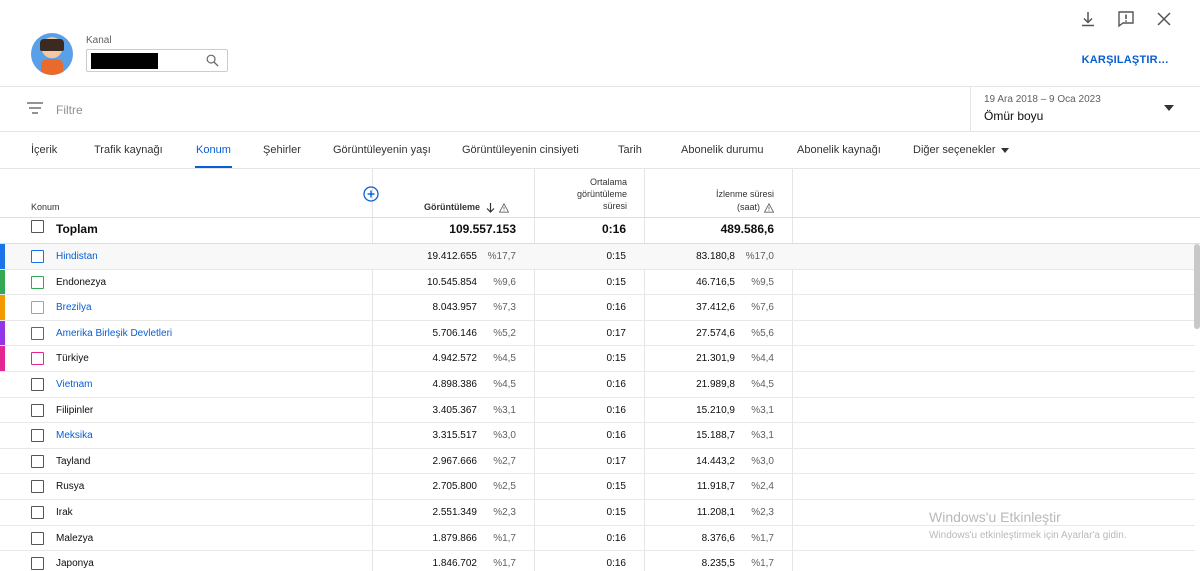 The image size is (1200, 571). I want to click on row-watch-percent: %3,1, so click(762, 436).